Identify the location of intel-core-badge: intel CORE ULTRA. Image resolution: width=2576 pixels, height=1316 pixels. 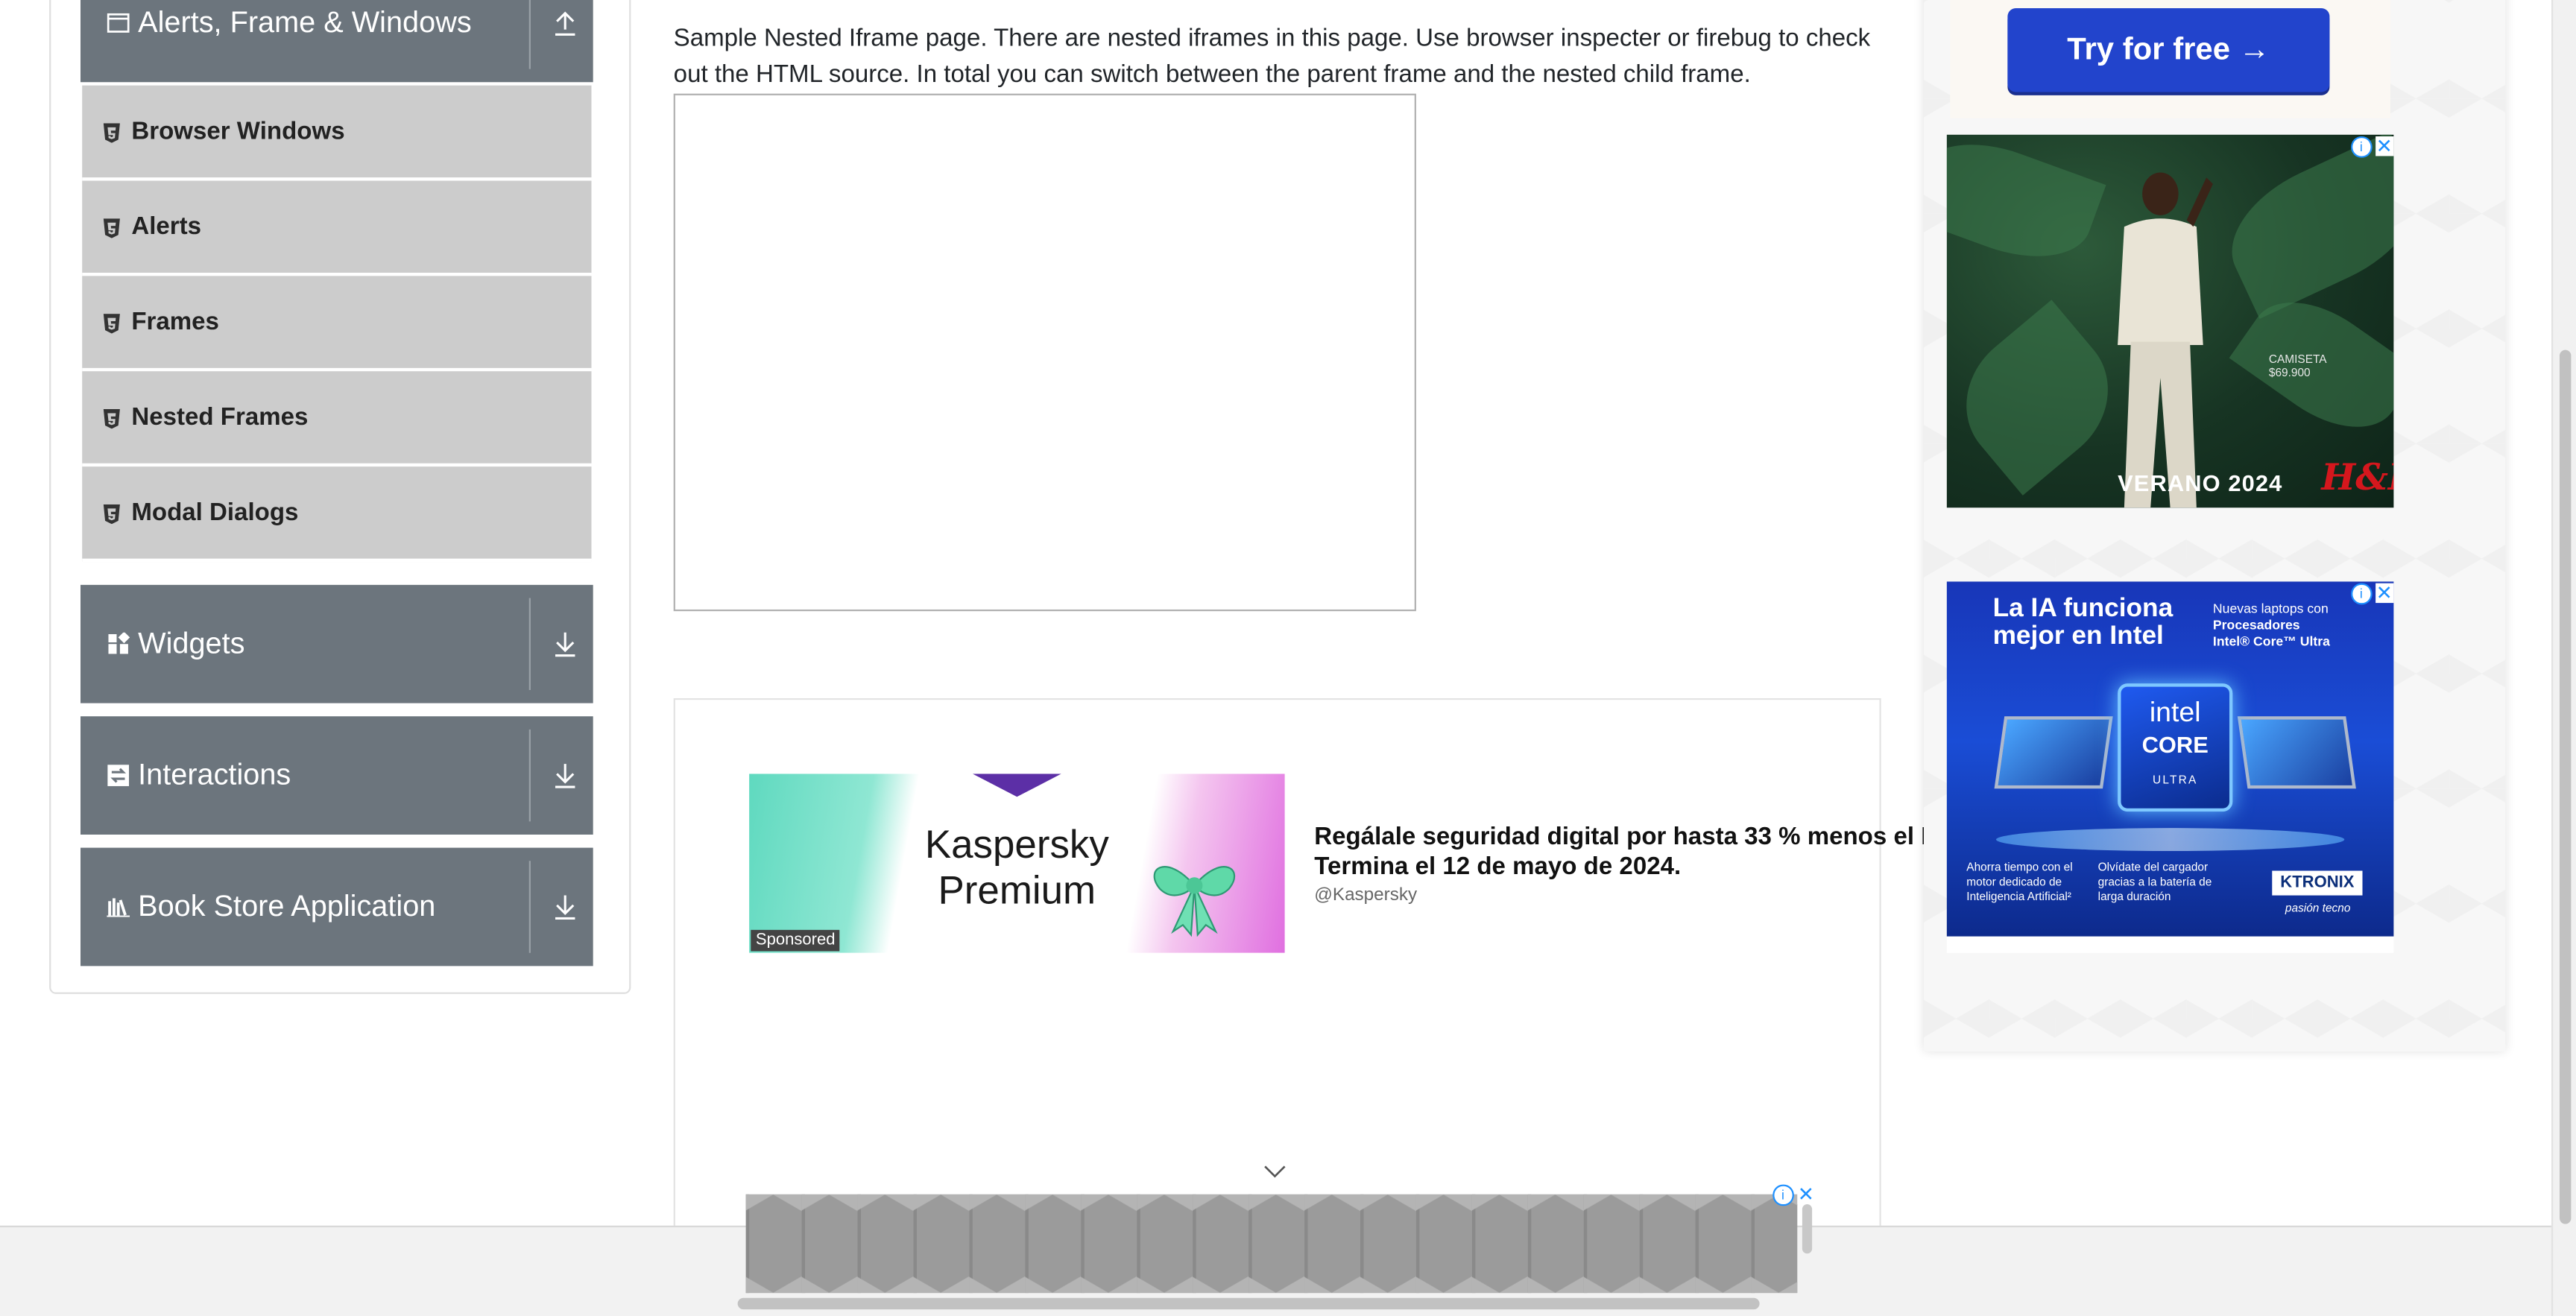
(2175, 747).